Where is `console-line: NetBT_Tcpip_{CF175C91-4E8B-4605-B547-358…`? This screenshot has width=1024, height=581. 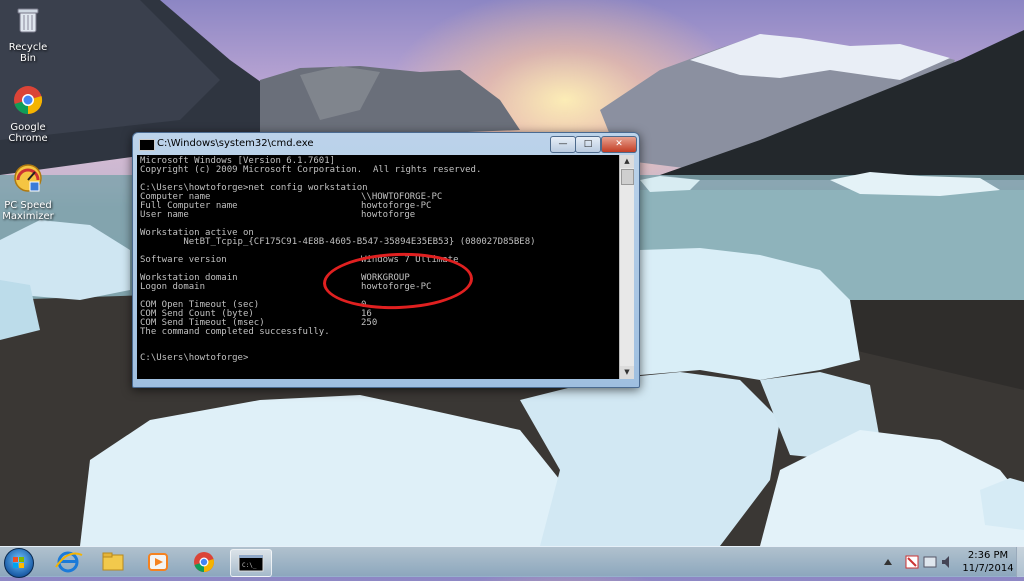 console-line: NetBT_Tcpip_{CF175C91-4E8B-4605-B547-358… is located at coordinates (338, 242).